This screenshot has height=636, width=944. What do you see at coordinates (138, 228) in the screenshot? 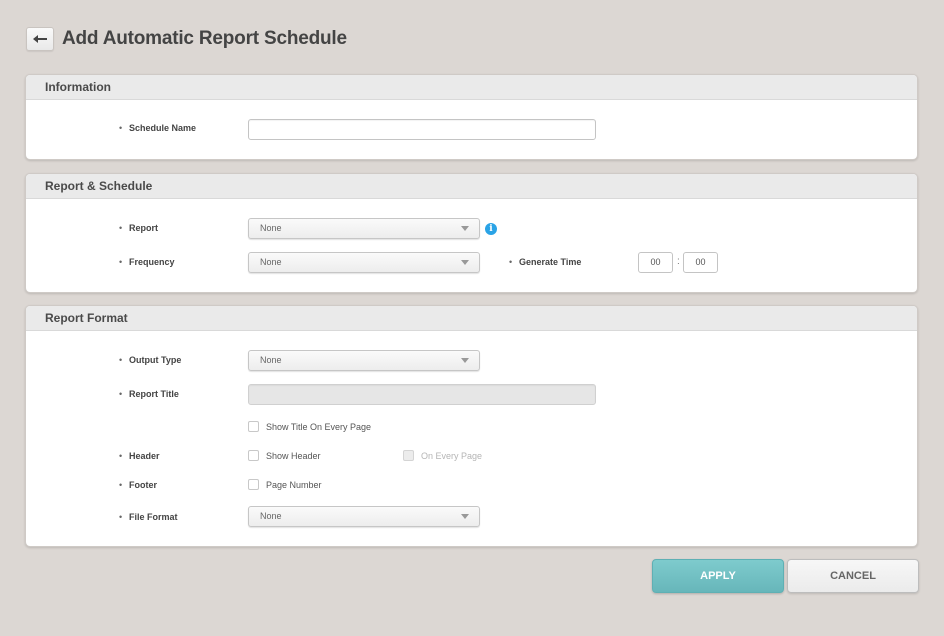
I see `report-label: Report` at bounding box center [138, 228].